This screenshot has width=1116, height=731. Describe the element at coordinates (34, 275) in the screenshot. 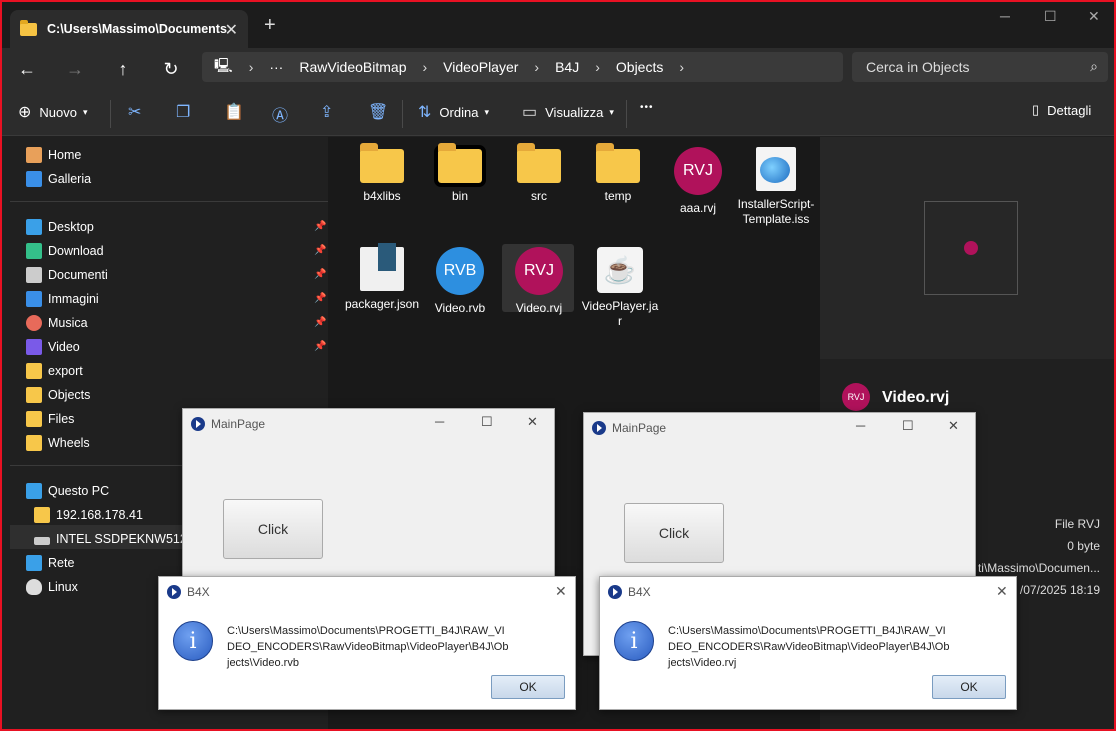

I see `documents-icon` at that location.